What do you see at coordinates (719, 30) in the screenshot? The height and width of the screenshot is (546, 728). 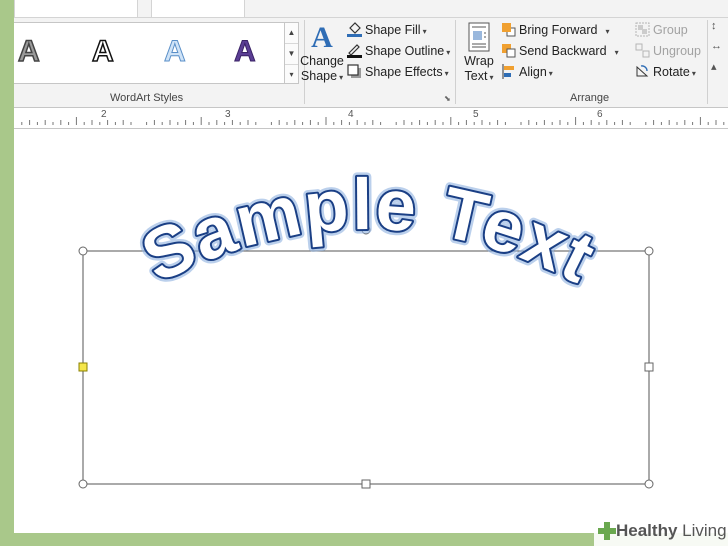 I see `shape-height-icon: ↕` at bounding box center [719, 30].